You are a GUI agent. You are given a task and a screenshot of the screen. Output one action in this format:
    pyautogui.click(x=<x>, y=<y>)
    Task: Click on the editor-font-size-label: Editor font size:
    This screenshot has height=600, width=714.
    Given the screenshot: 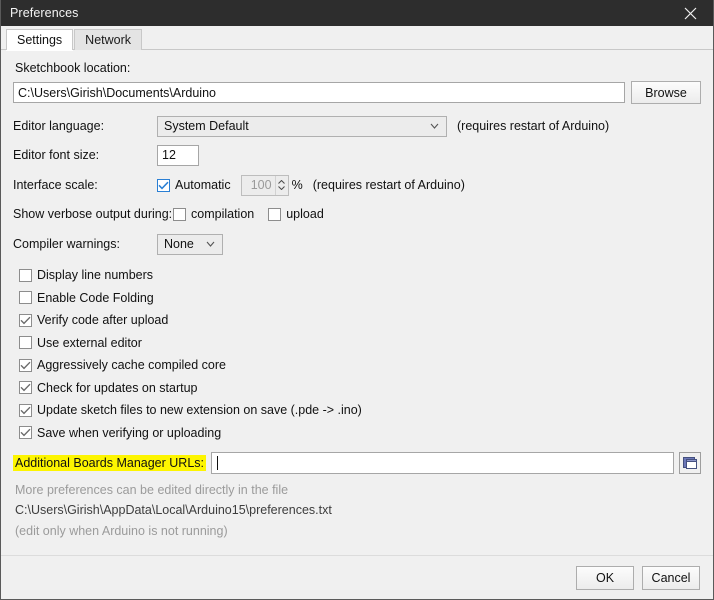 What is the action you would take?
    pyautogui.click(x=56, y=155)
    